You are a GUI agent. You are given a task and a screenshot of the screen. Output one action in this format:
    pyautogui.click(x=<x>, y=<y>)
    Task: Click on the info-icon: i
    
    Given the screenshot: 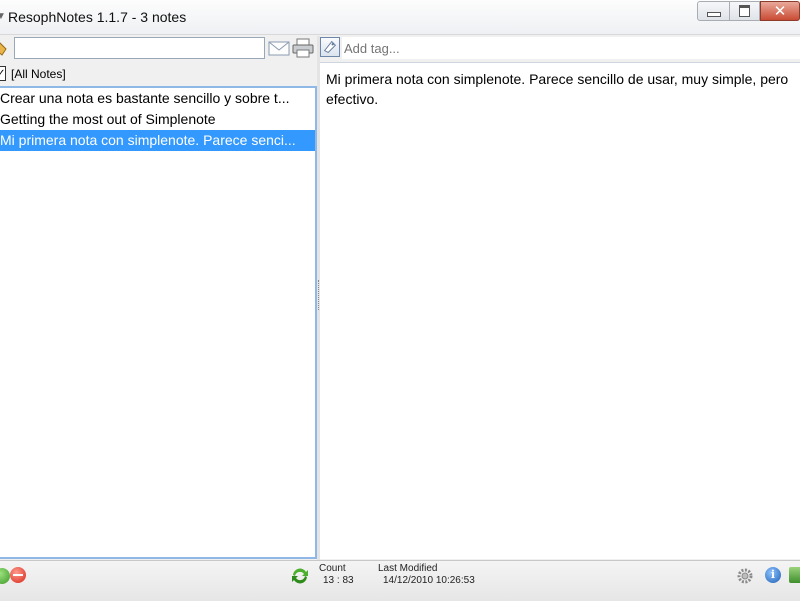 What is the action you would take?
    pyautogui.click(x=773, y=575)
    